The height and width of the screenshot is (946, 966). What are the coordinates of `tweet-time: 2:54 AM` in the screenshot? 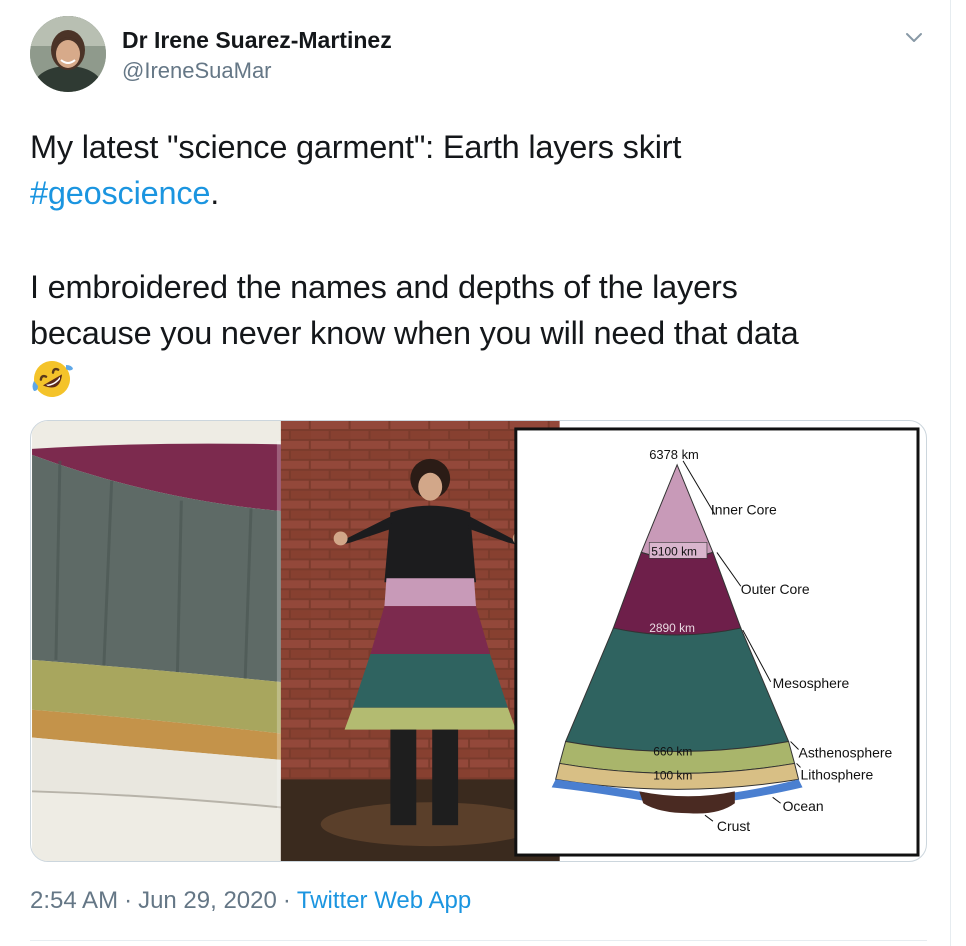 It's located at (74, 900).